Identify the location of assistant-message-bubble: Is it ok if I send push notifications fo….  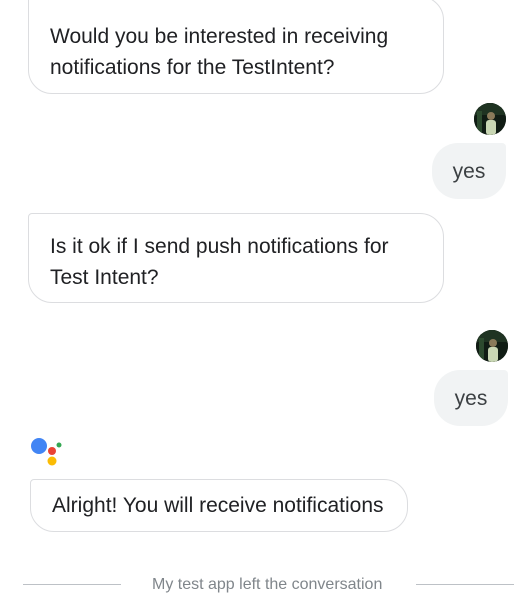
(236, 258).